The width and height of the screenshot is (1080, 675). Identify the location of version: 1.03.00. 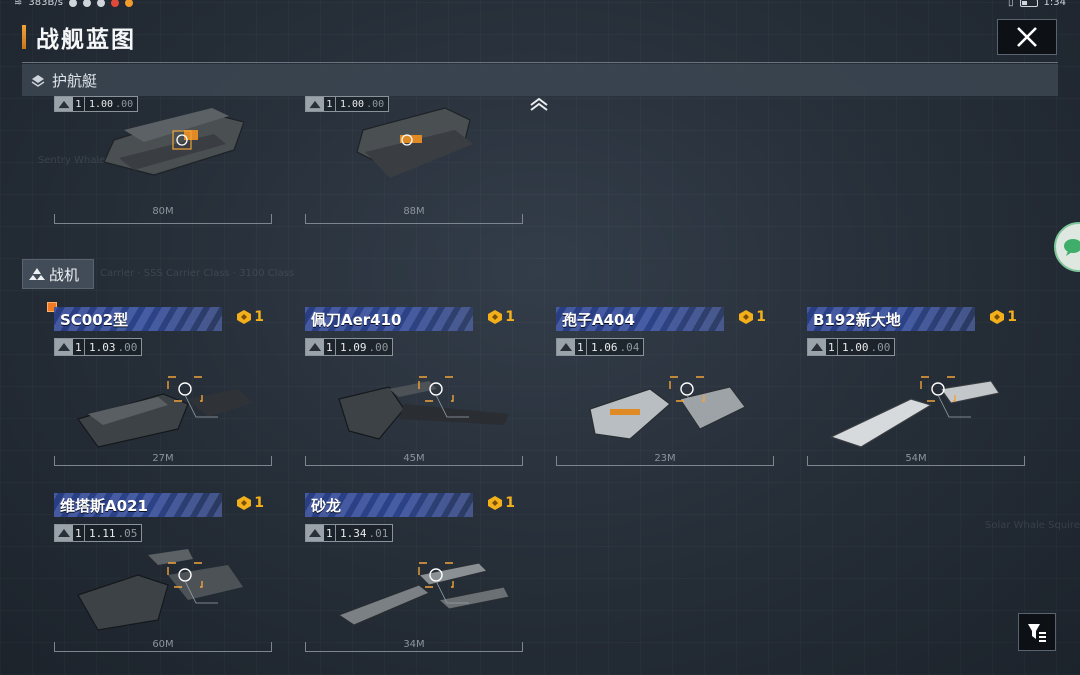
(113, 347).